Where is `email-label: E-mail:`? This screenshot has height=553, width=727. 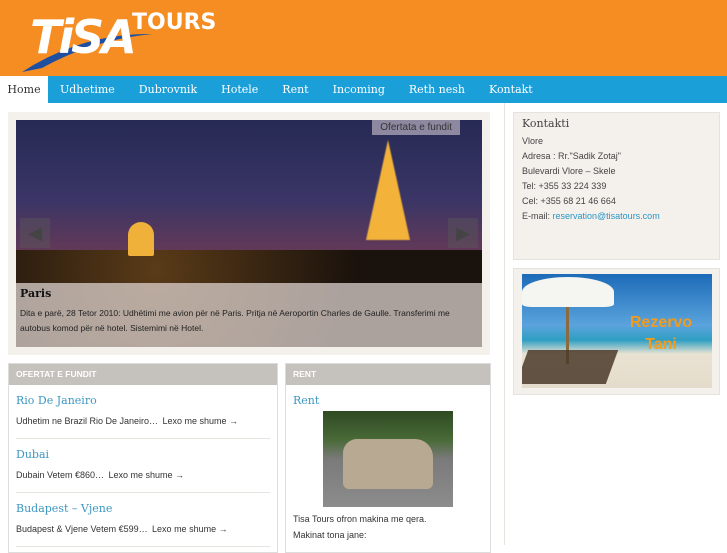
email-label: E-mail: is located at coordinates (537, 216).